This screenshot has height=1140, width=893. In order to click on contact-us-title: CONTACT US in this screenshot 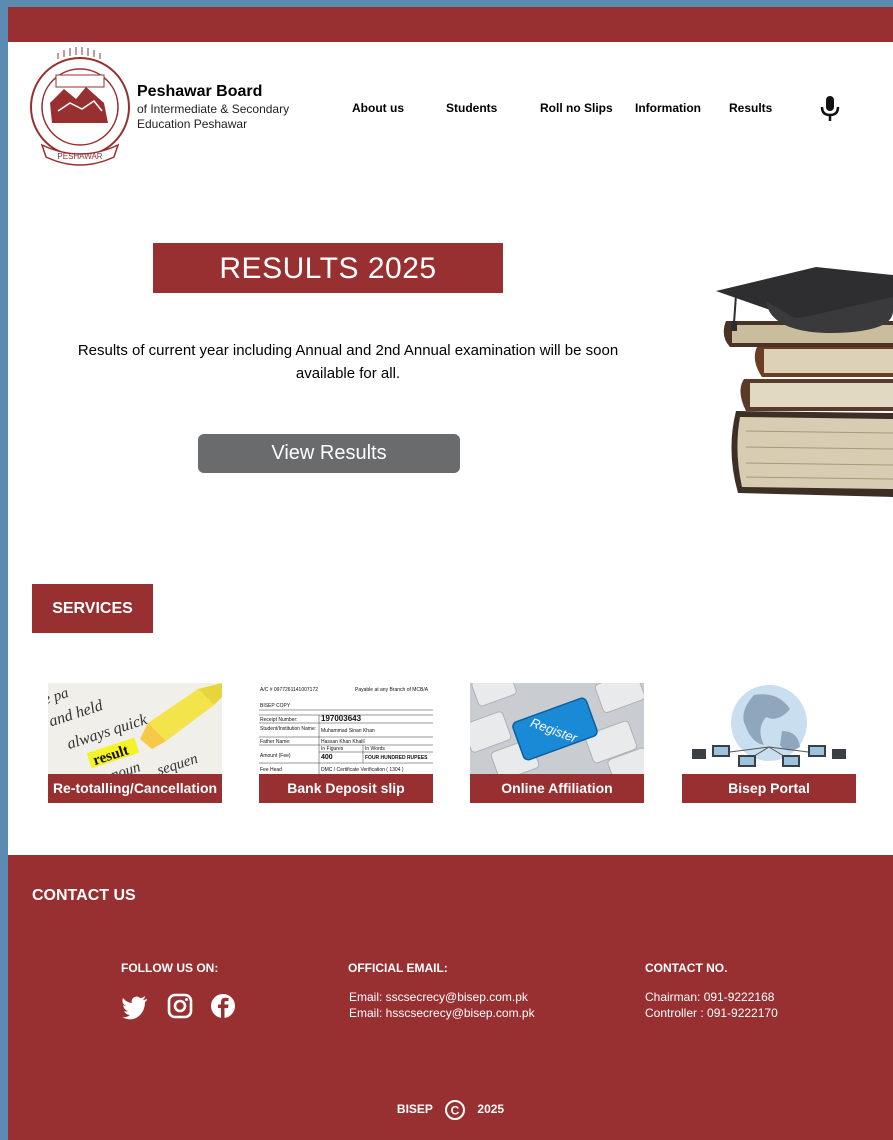, I will do `click(84, 895)`.